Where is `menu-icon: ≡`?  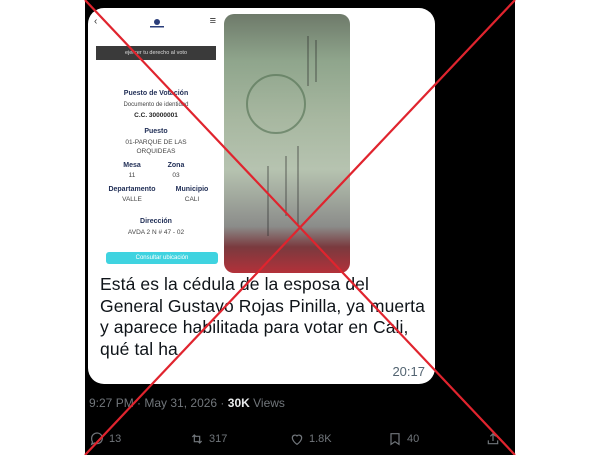
menu-icon: ≡ is located at coordinates (212, 21).